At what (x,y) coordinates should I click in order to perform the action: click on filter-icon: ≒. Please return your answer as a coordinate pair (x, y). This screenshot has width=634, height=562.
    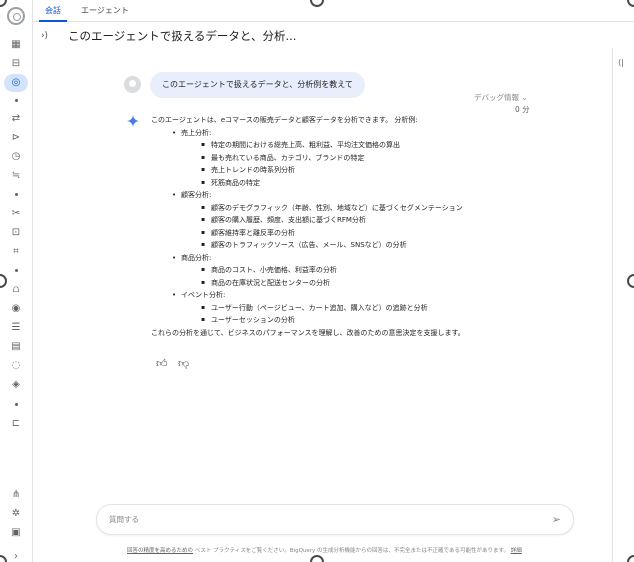
    Looking at the image, I should click on (16, 176).